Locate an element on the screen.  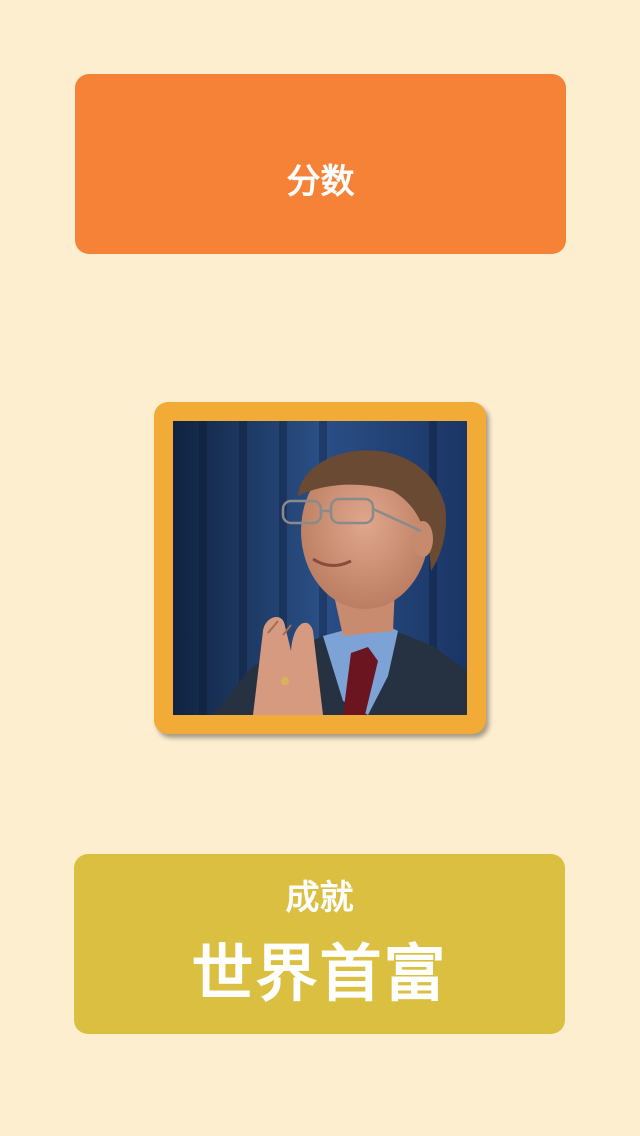
achievement-card: 成就 世界首富 is located at coordinates (319, 944).